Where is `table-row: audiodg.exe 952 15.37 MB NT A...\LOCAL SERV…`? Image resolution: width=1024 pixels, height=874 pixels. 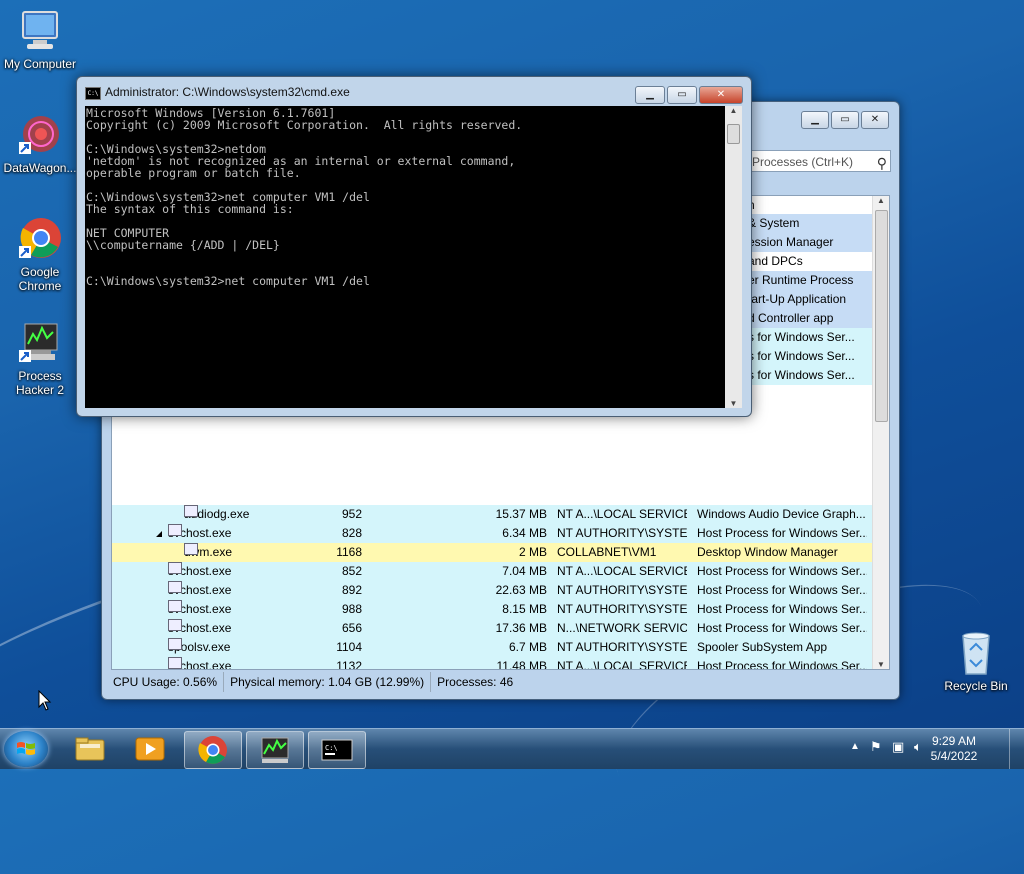 table-row: audiodg.exe 952 15.37 MB NT A...\LOCAL SERV… is located at coordinates (492, 514).